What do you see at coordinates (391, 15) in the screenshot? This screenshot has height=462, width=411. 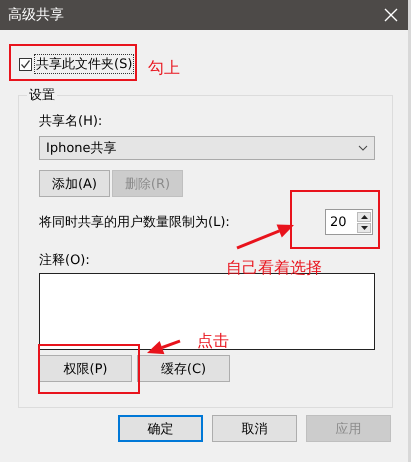 I see `close-icon` at bounding box center [391, 15].